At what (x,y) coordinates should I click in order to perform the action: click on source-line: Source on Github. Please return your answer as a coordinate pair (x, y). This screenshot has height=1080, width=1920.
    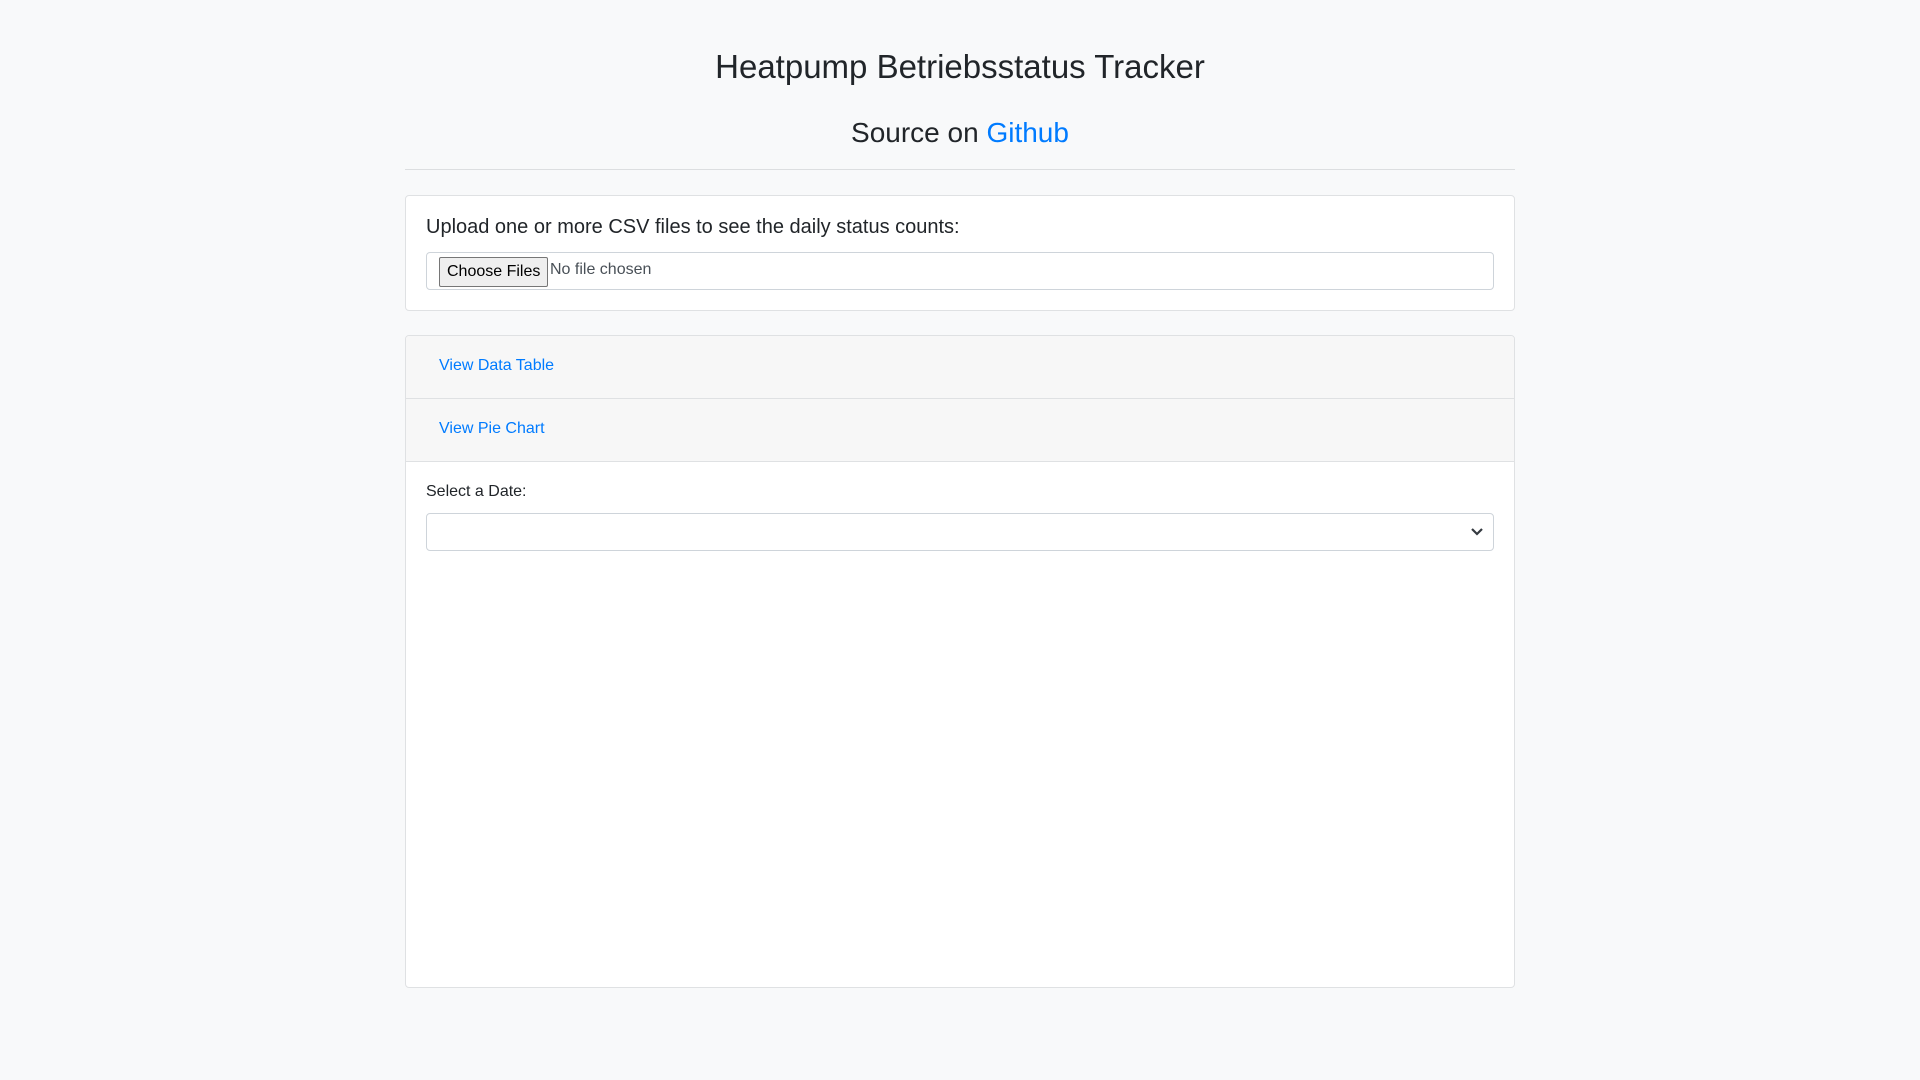
    Looking at the image, I should click on (960, 133).